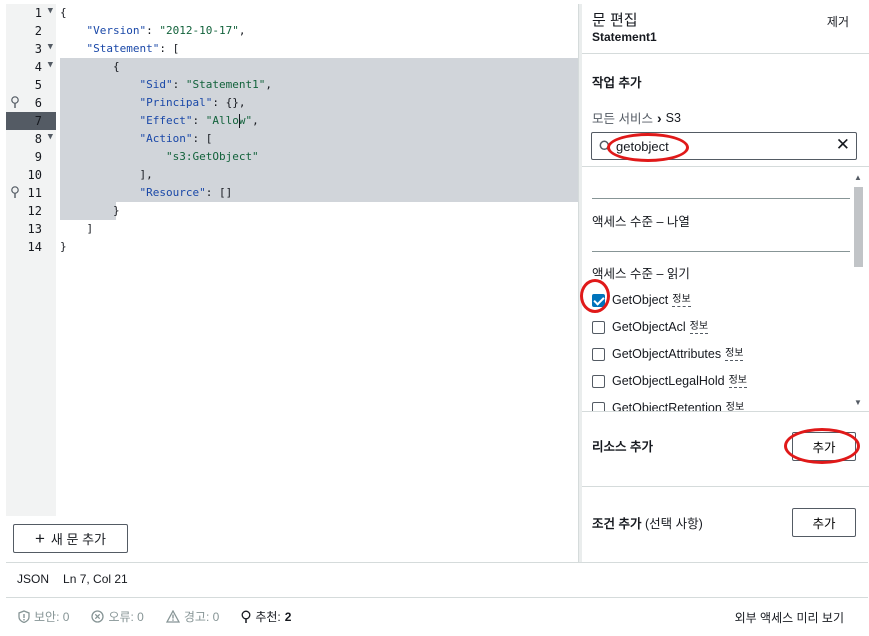 Image resolution: width=869 pixels, height=636 pixels. Describe the element at coordinates (858, 177) in the screenshot. I see `scroll-up-icon: ▲` at that location.